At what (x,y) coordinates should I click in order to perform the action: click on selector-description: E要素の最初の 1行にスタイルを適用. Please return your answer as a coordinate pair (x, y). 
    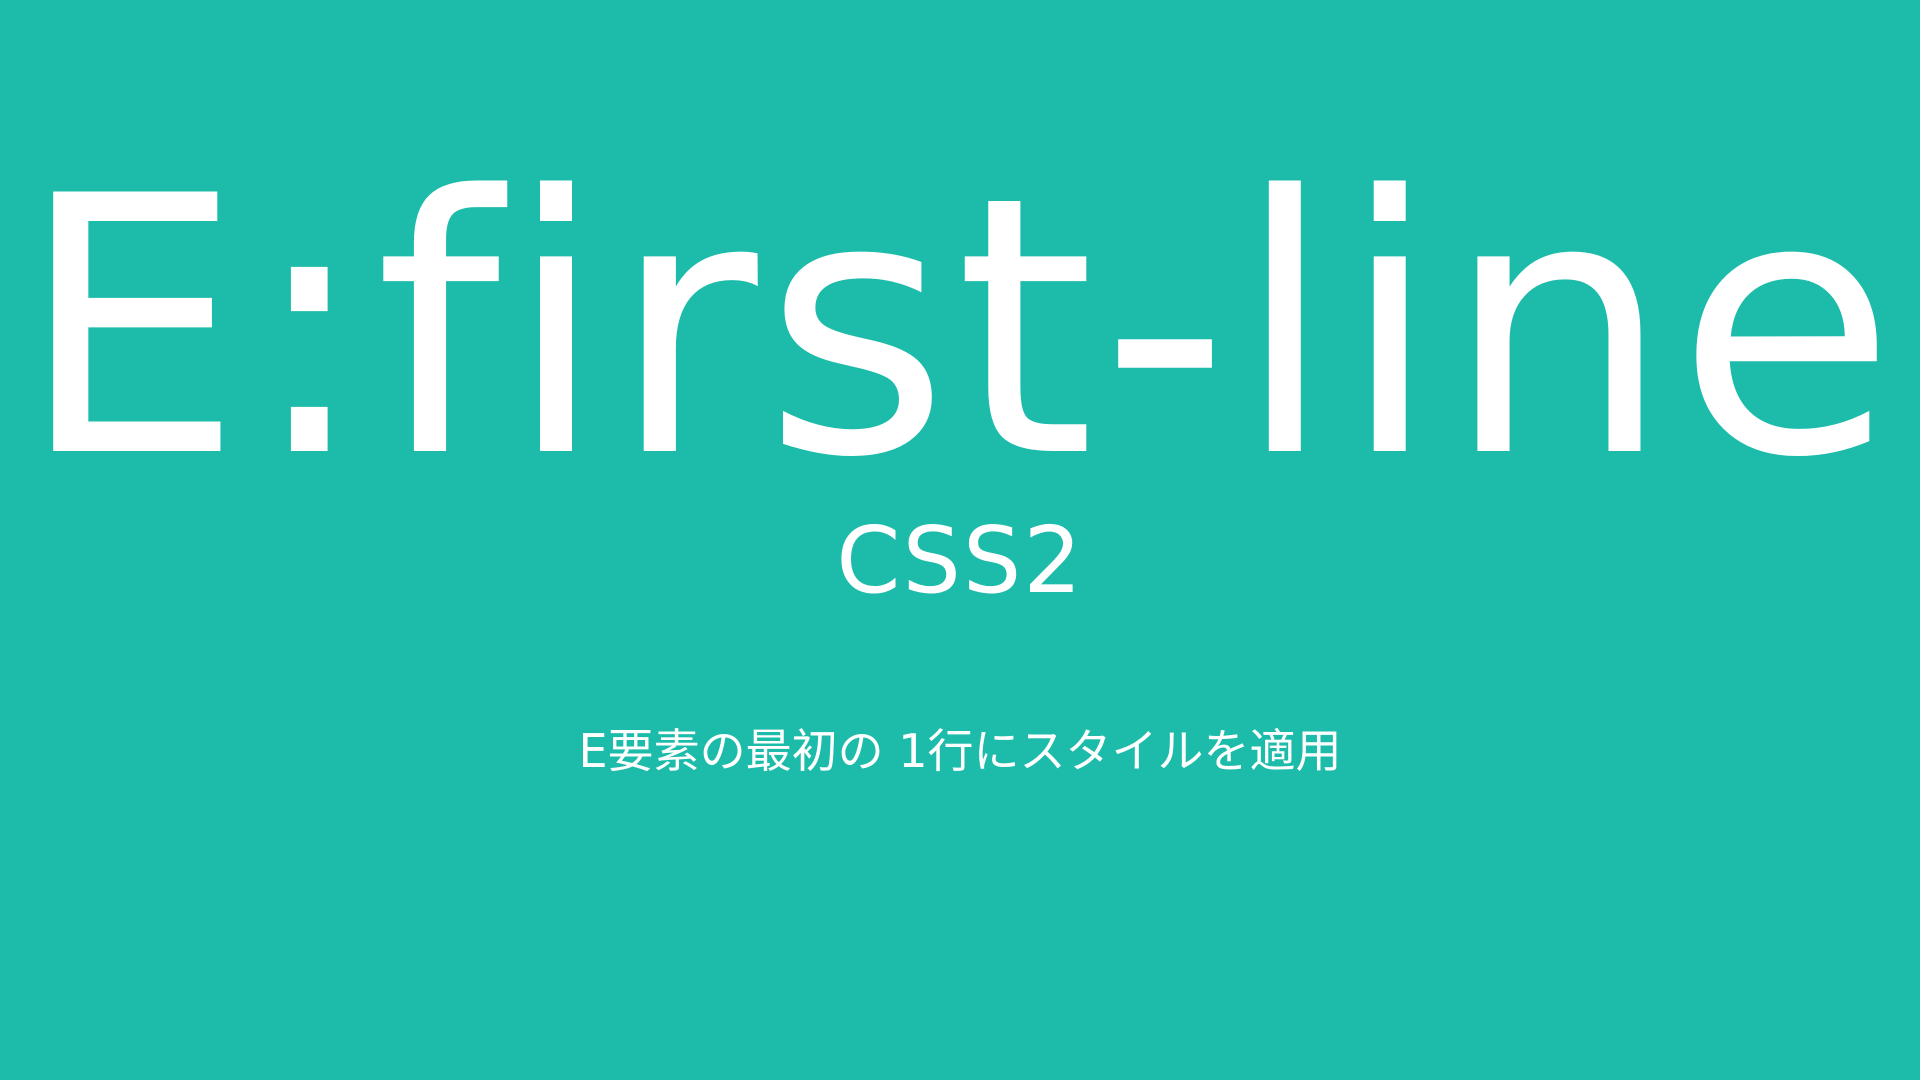
    Looking at the image, I should click on (960, 751).